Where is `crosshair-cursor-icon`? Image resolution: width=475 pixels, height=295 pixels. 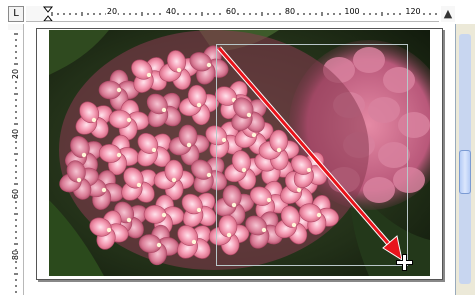 crosshair-cursor-icon is located at coordinates (404, 262).